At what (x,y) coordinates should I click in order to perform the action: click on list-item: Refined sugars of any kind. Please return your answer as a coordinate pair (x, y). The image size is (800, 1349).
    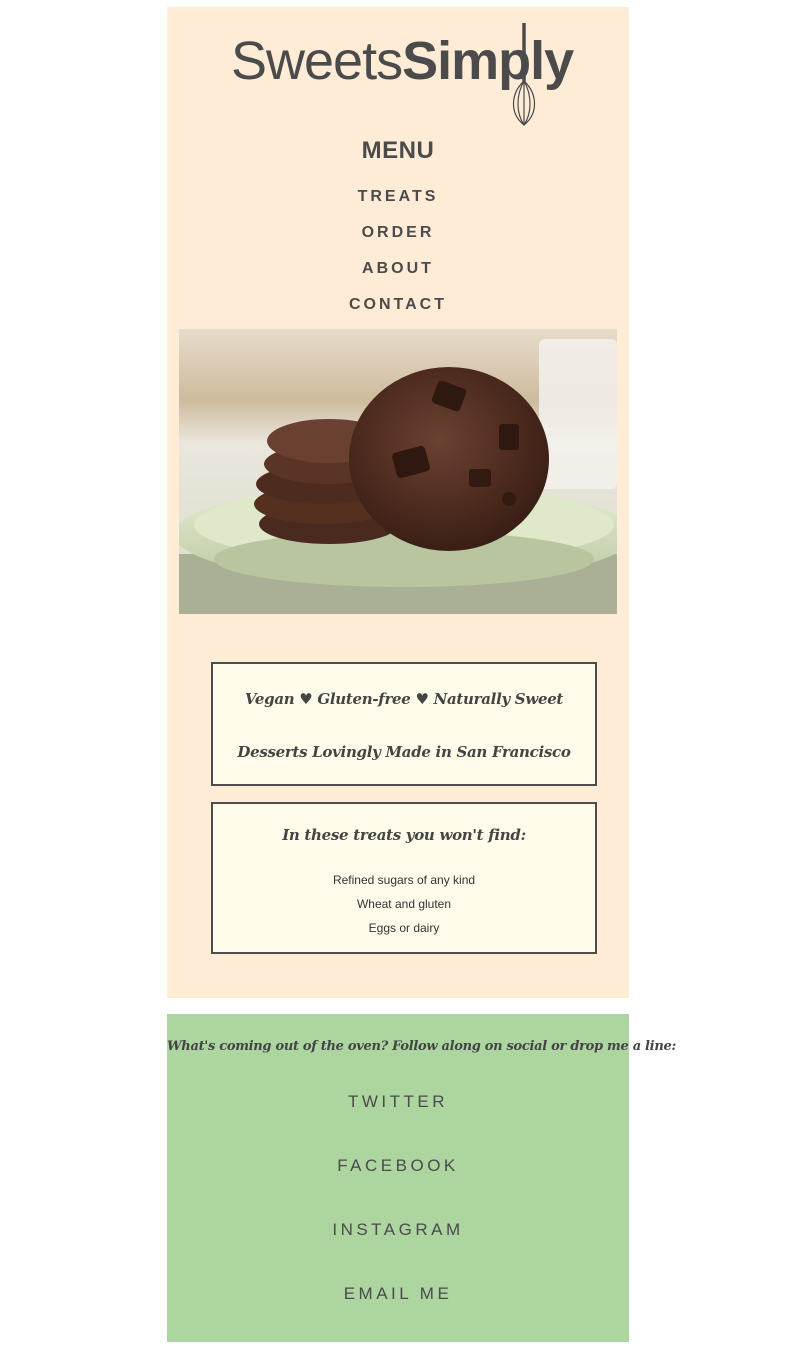
    Looking at the image, I should click on (404, 880).